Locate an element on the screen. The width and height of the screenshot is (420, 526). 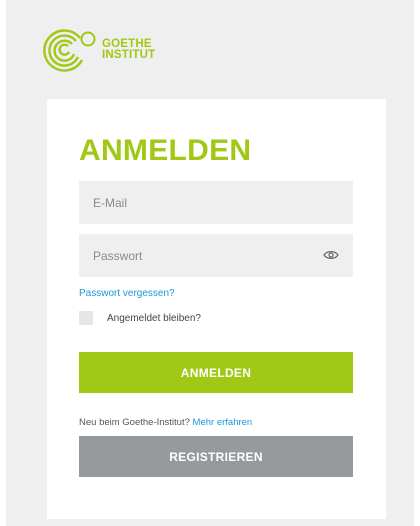
password-field is located at coordinates (216, 255).